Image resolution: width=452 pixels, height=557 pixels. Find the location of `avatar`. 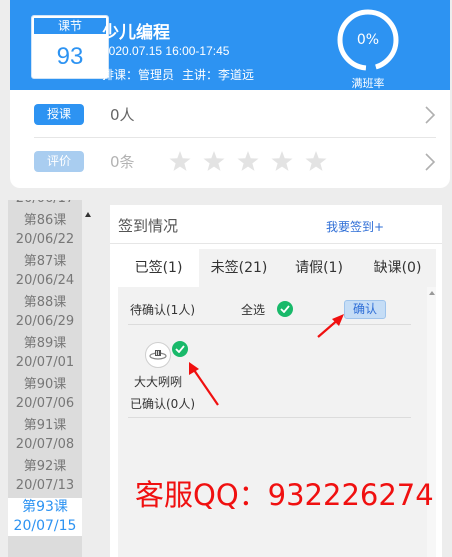

avatar is located at coordinates (158, 355).